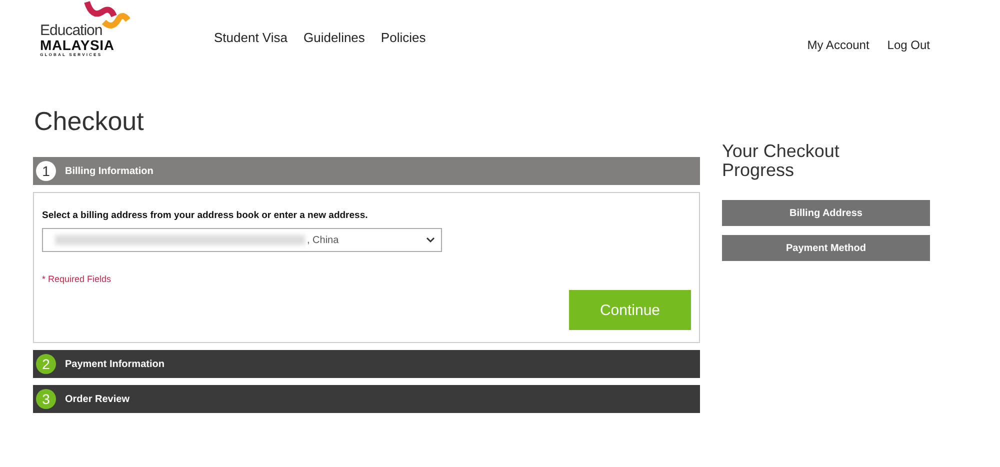 This screenshot has height=467, width=1000. What do you see at coordinates (205, 215) in the screenshot?
I see `instruction-text: Select a billing address from your address book or enter a new address.` at bounding box center [205, 215].